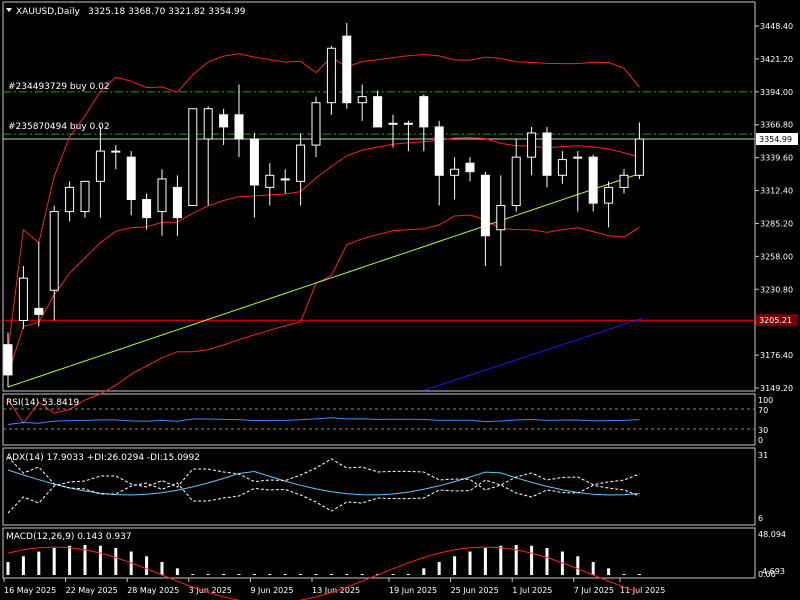  What do you see at coordinates (69, 537) in the screenshot?
I see `macd-title: MACD(12,26,9) 0.143 0.937` at bounding box center [69, 537].